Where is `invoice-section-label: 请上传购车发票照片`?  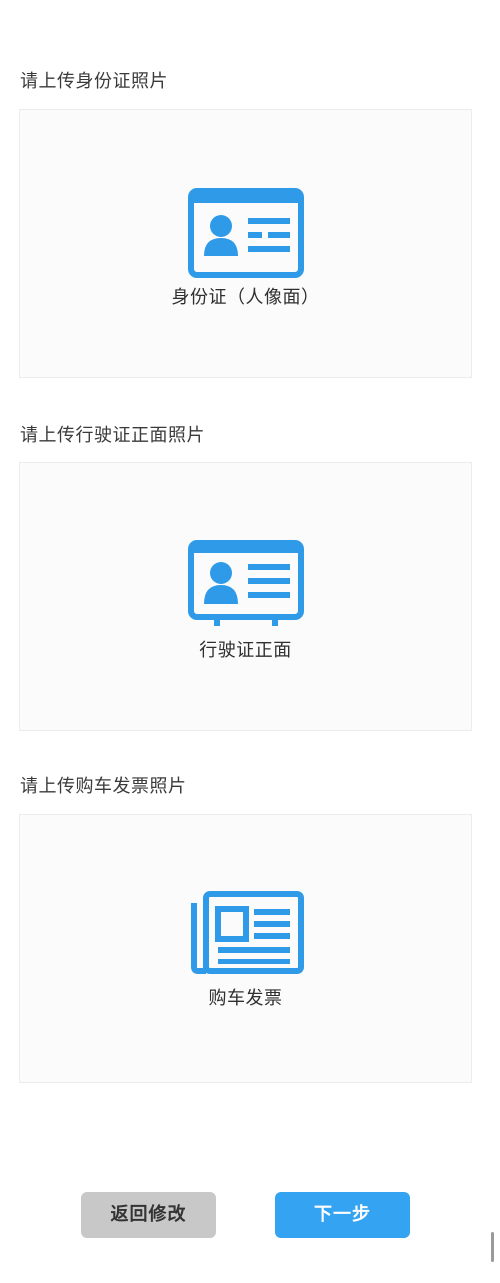
invoice-section-label: 请上传购车发票照片 is located at coordinates (103, 786).